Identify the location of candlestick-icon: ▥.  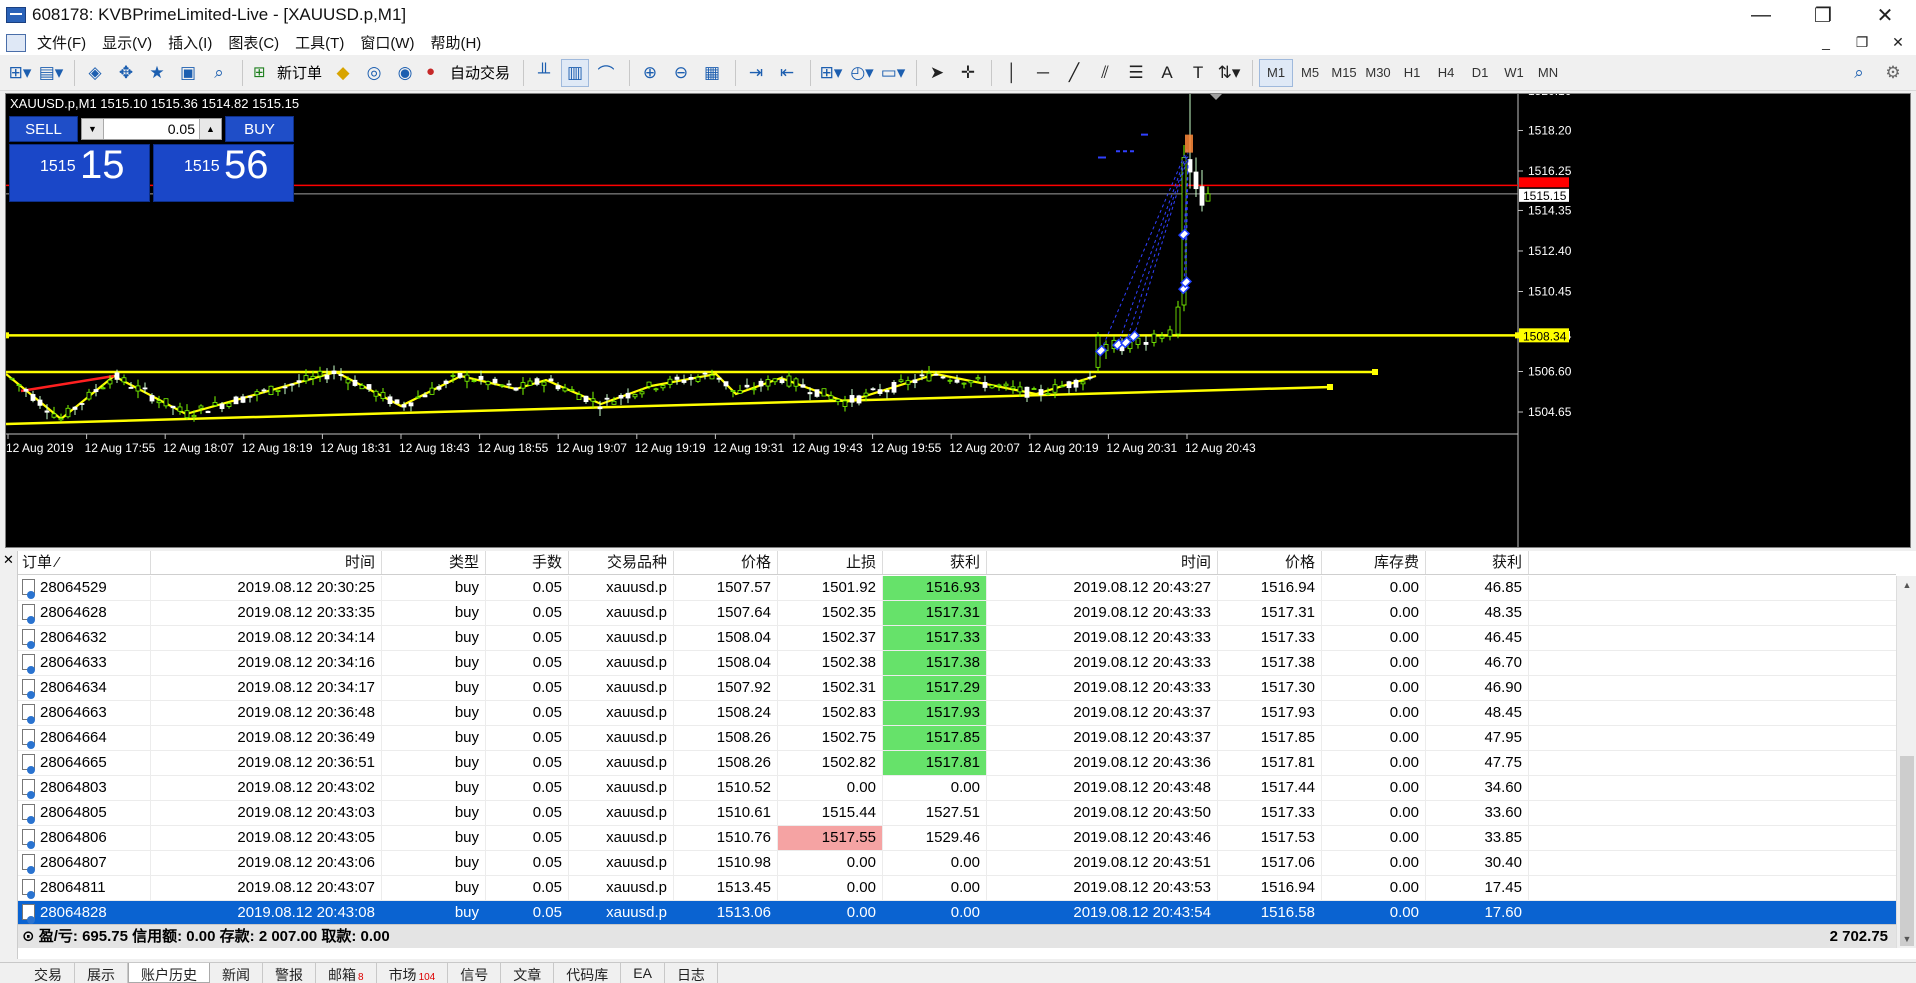
(575, 72).